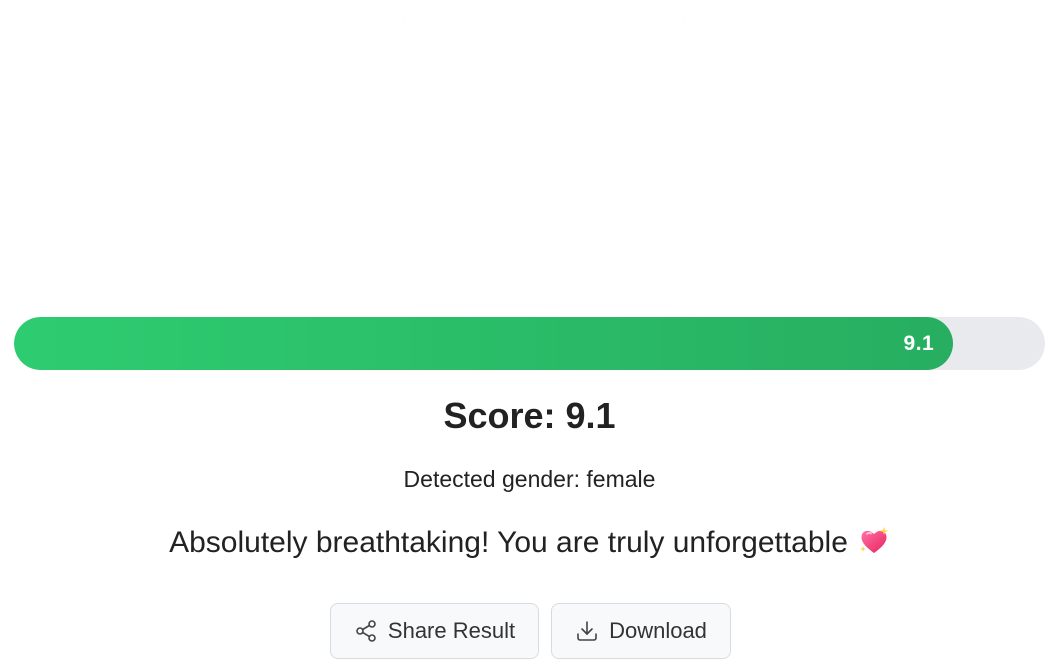  I want to click on score-heading: Score: 9.1, so click(529, 415).